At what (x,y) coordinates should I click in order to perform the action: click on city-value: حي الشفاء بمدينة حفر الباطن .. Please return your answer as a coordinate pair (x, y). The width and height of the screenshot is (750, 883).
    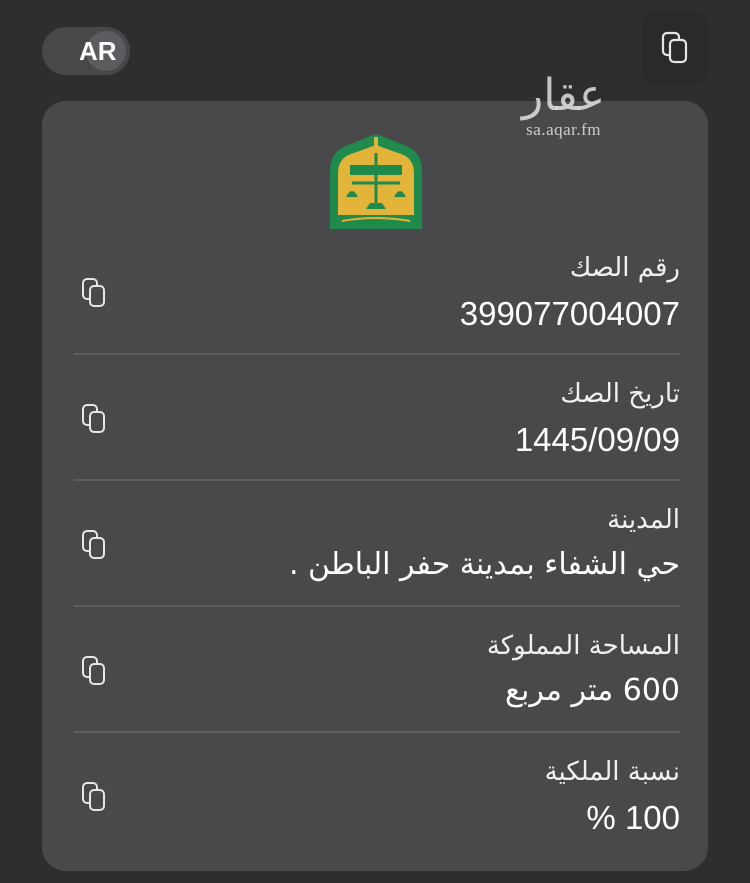
    Looking at the image, I should click on (484, 564).